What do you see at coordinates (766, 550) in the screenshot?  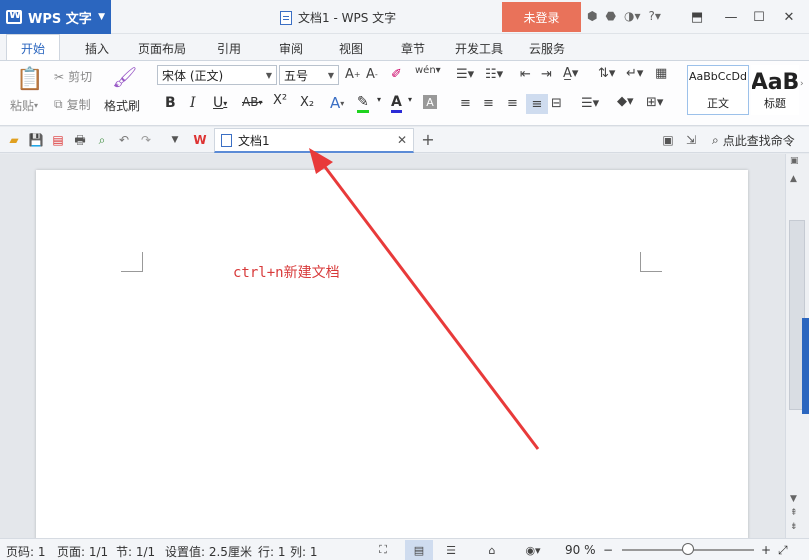 I see `zoom-in-icon: +` at bounding box center [766, 550].